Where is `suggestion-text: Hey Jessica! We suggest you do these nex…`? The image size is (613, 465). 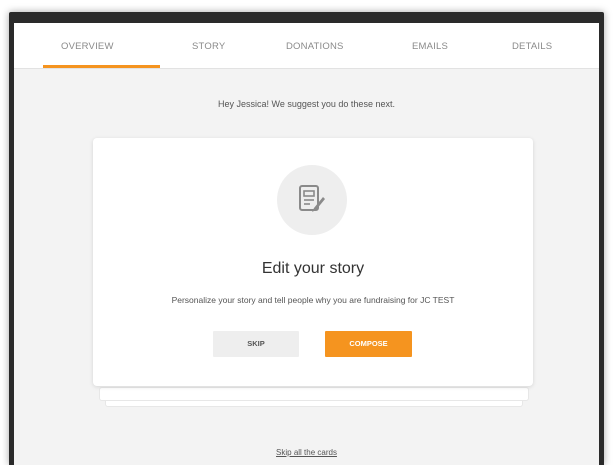
suggestion-text: Hey Jessica! We suggest you do these nex… is located at coordinates (306, 104).